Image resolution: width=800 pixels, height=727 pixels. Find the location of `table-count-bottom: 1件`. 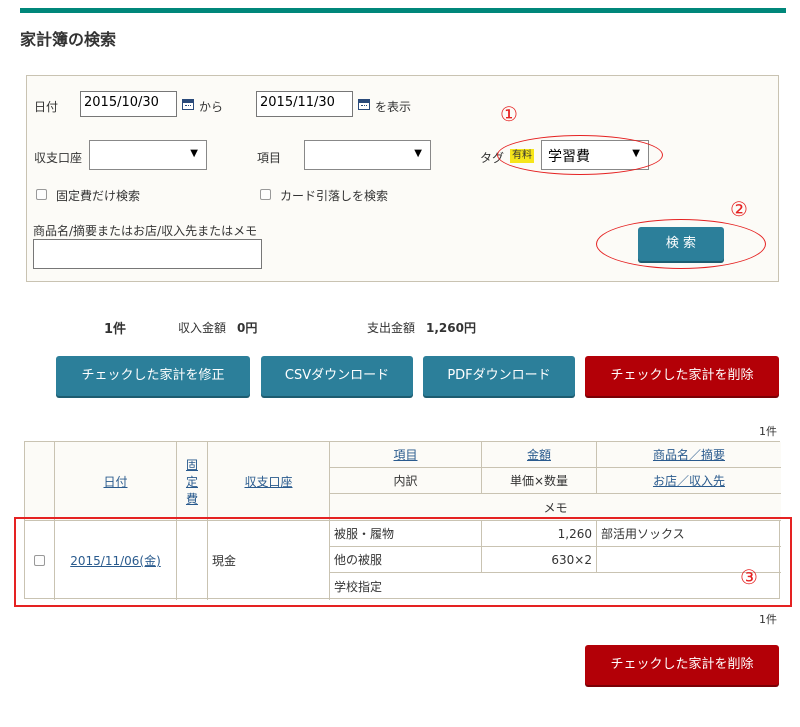

table-count-bottom: 1件 is located at coordinates (768, 619).